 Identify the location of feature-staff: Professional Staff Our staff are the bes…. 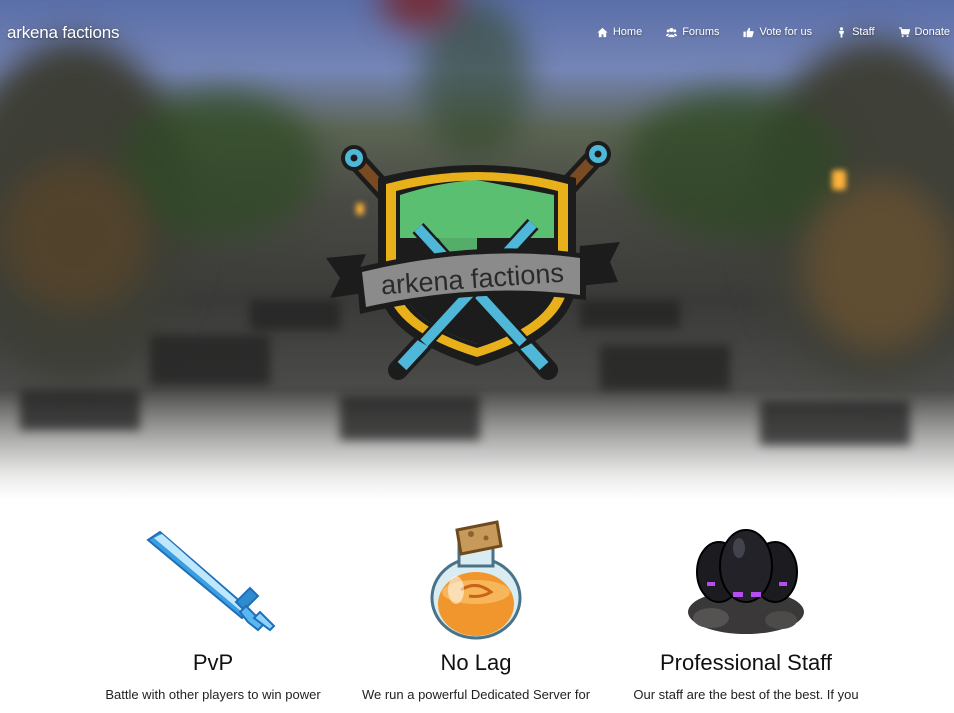
(746, 601).